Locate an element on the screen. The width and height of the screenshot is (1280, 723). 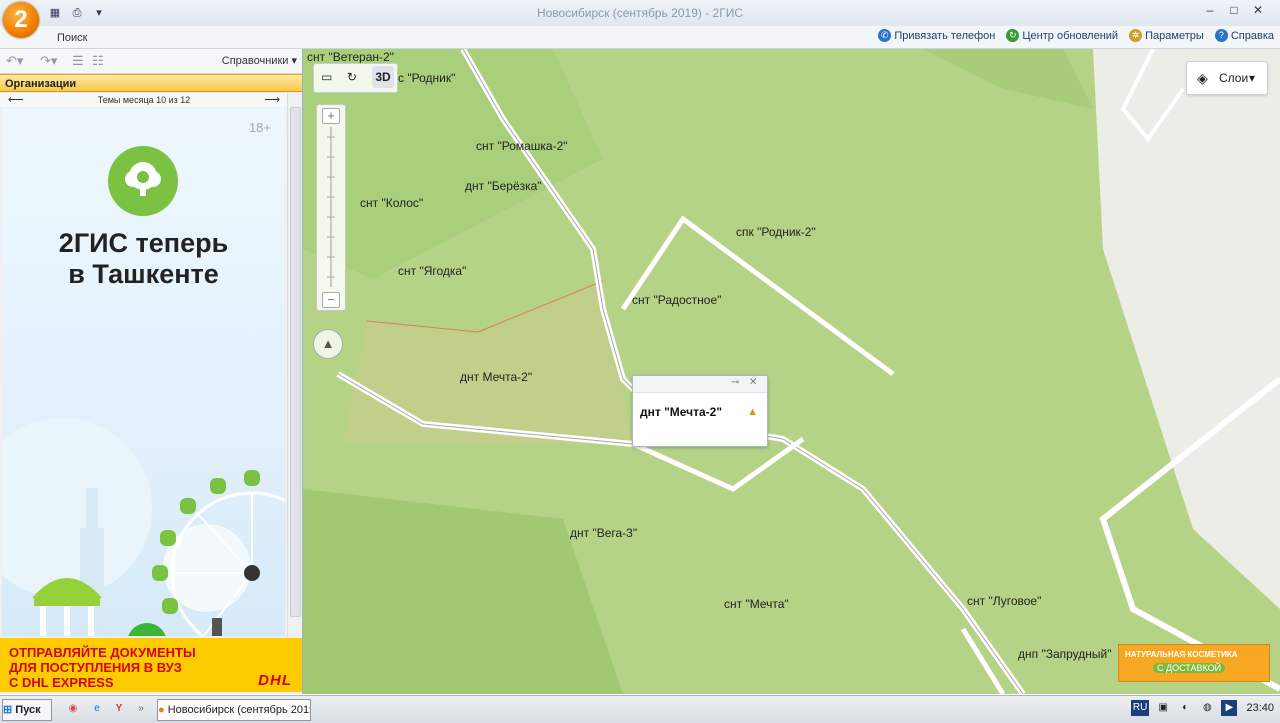
scroll-thumb is located at coordinates (295, 362).